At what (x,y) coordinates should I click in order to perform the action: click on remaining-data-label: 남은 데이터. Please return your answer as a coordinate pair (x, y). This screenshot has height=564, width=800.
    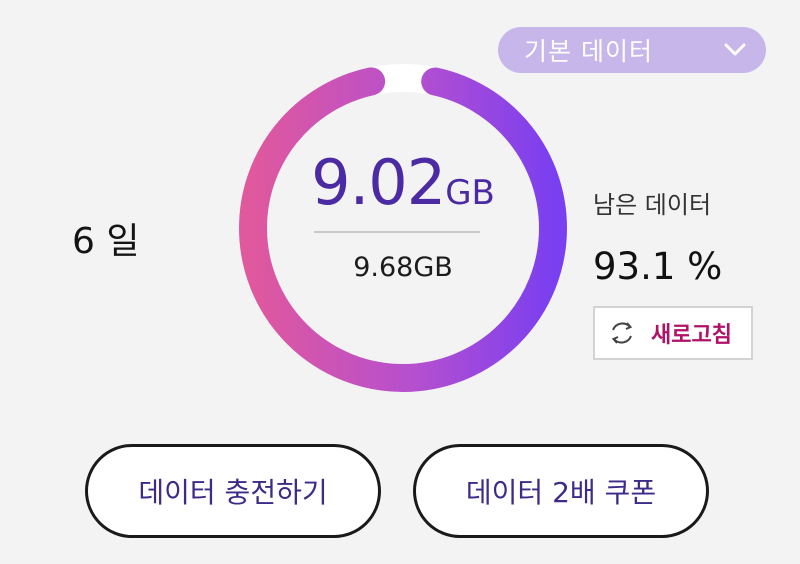
    Looking at the image, I should click on (652, 205).